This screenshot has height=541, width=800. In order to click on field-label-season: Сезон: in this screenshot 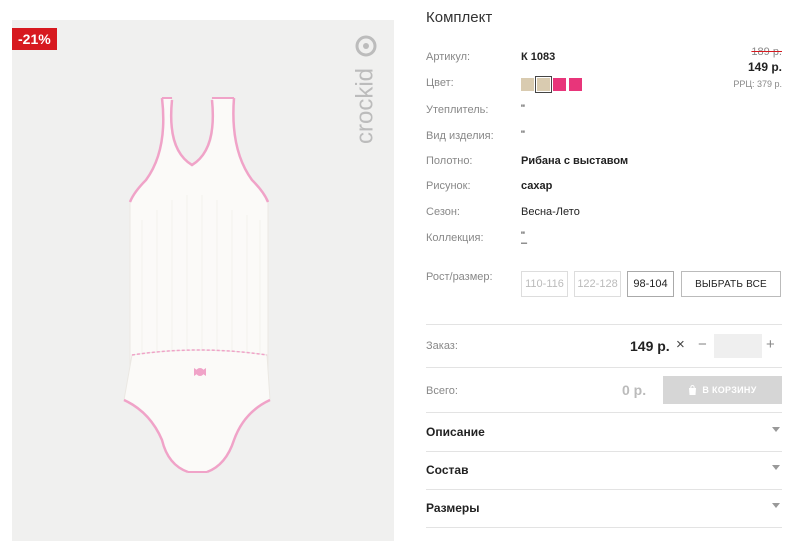, I will do `click(443, 212)`.